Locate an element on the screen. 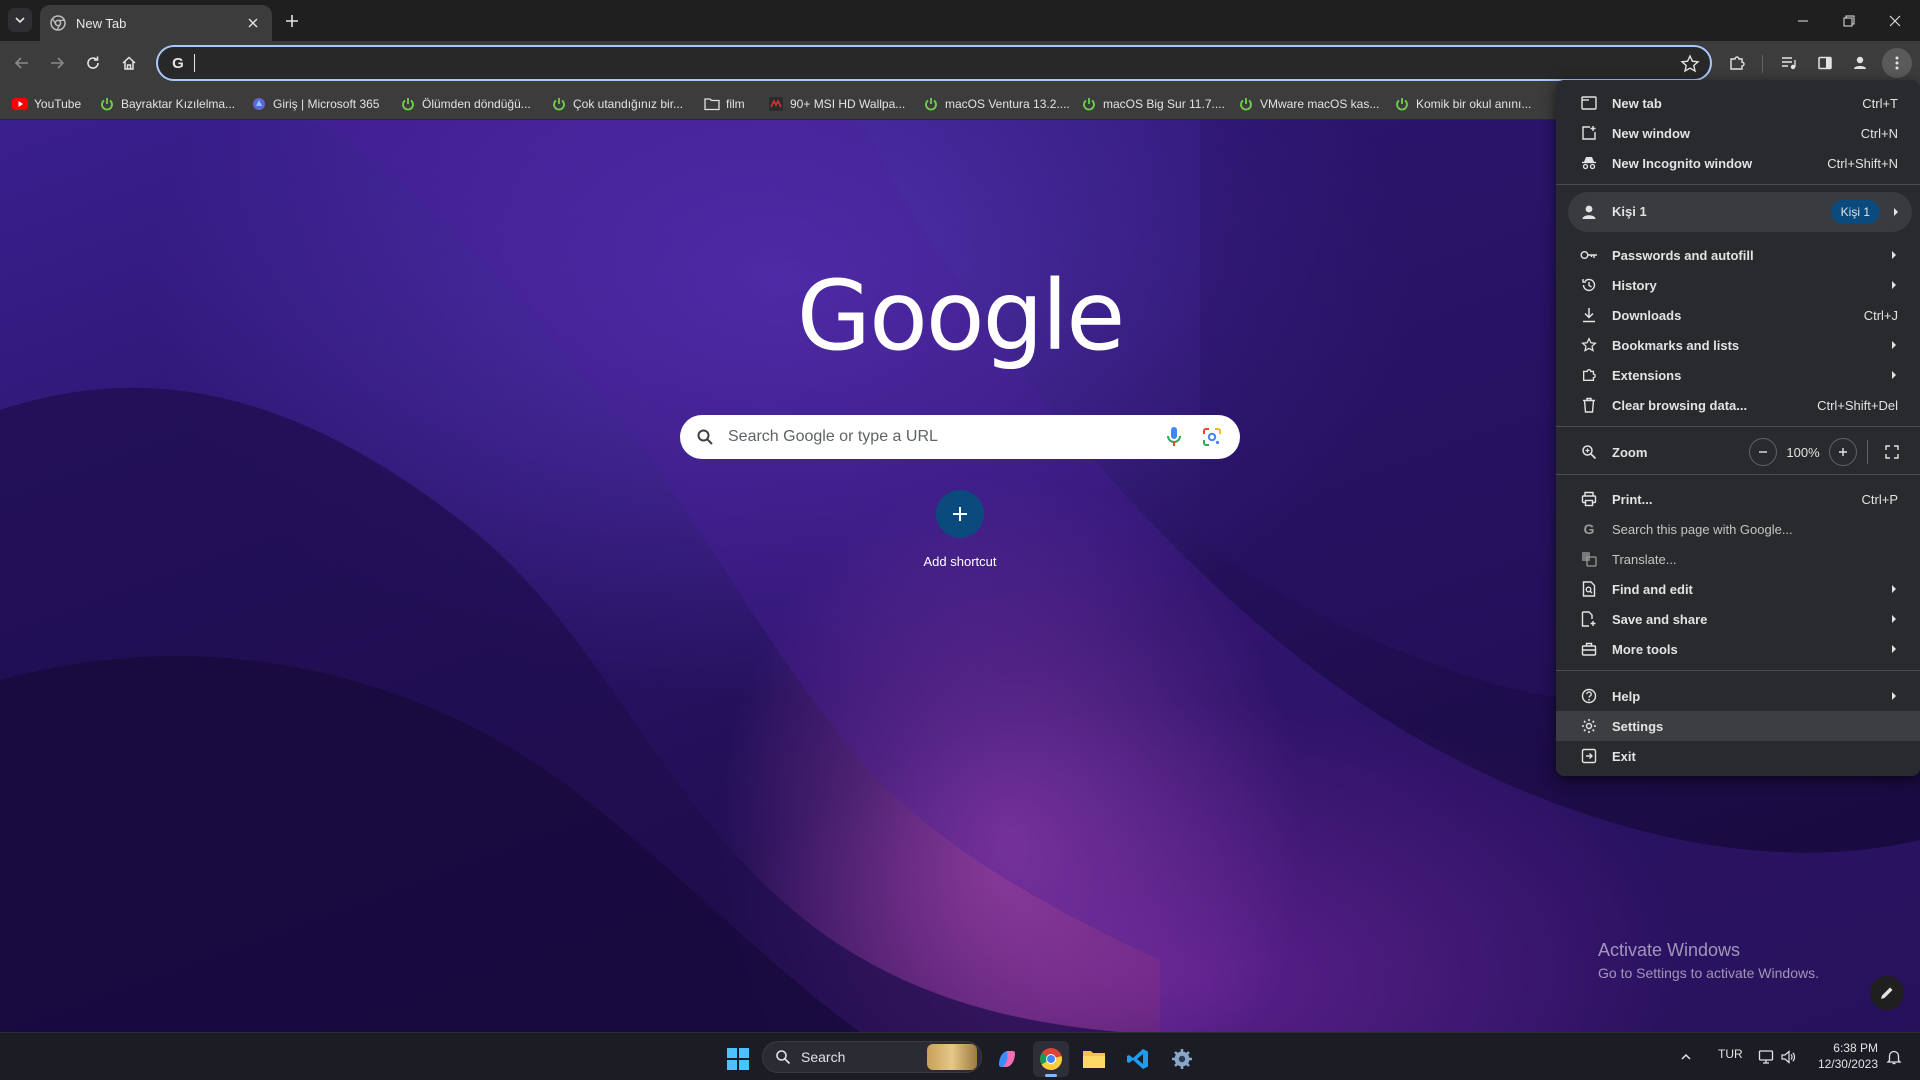 The width and height of the screenshot is (1920, 1080). customize-chrome-button is located at coordinates (1887, 993).